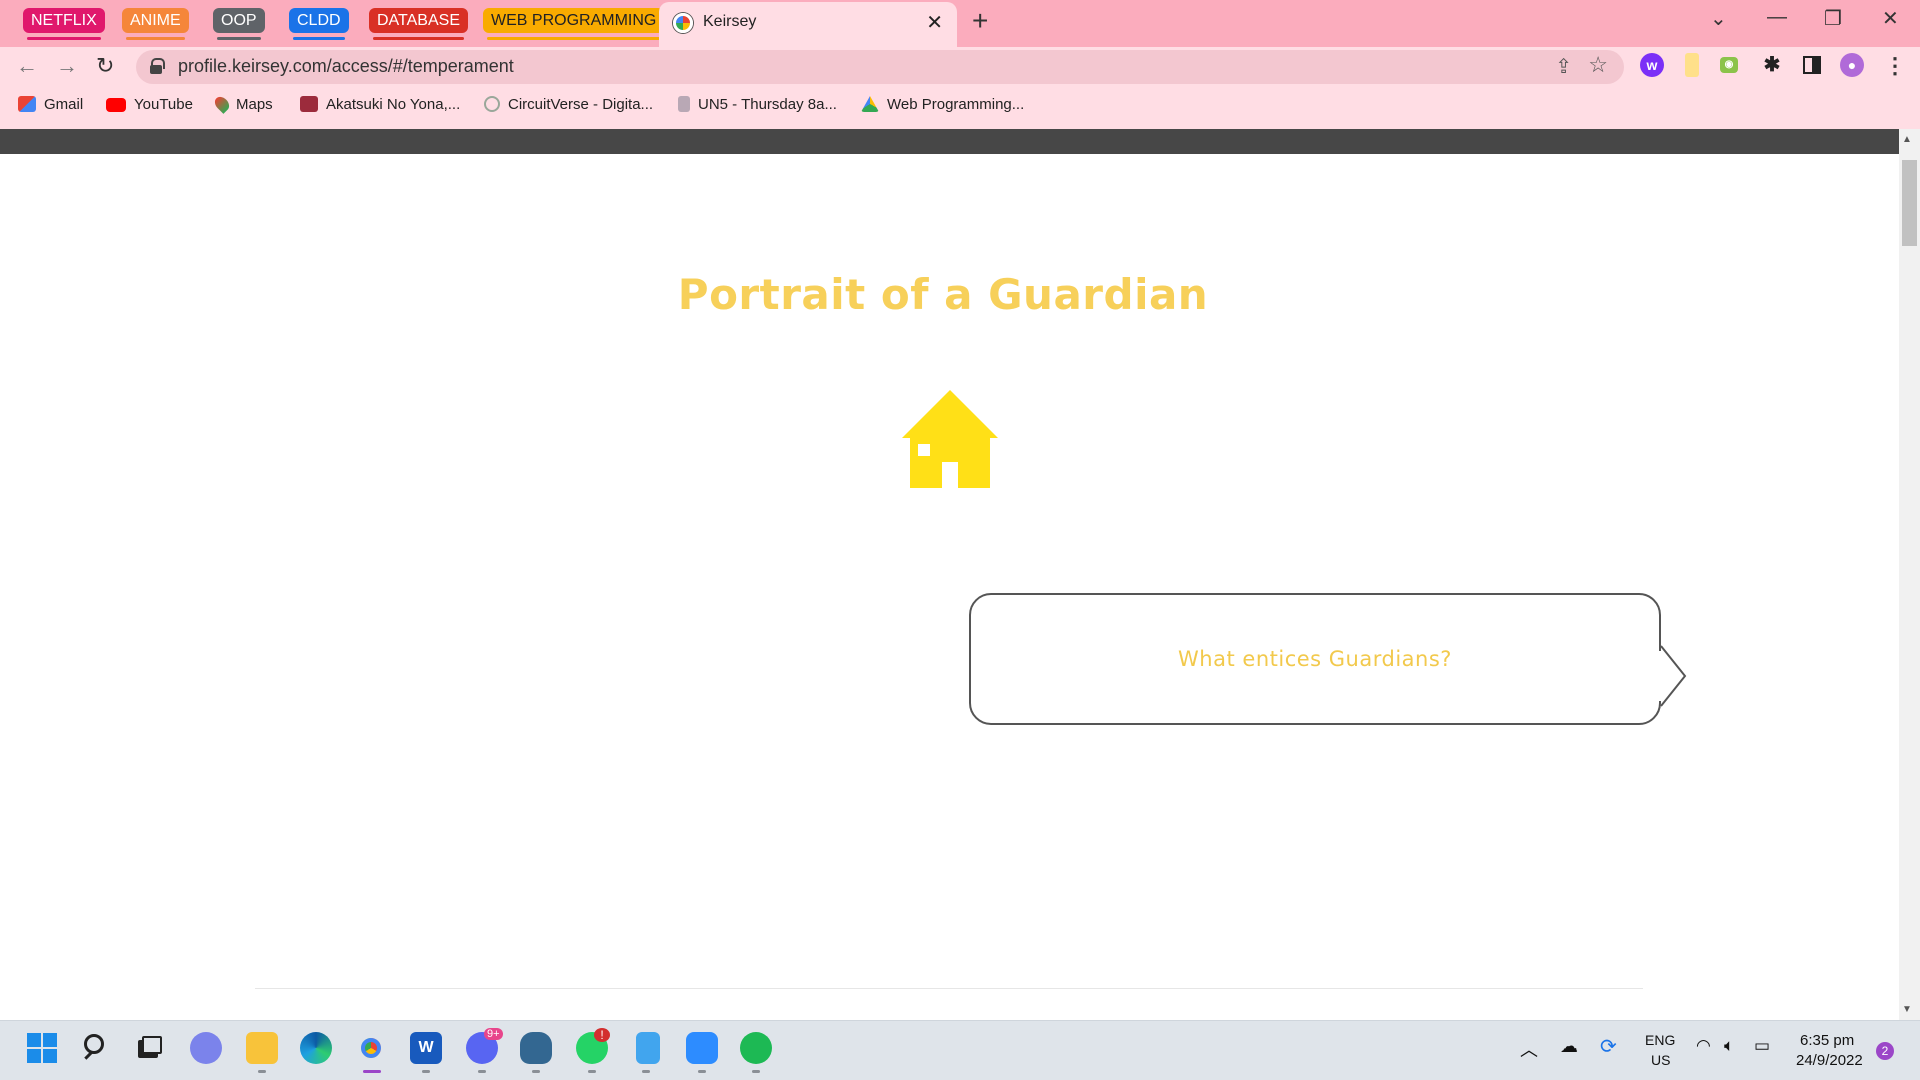 This screenshot has height=1080, width=1920. What do you see at coordinates (27, 66) in the screenshot?
I see `back-button: ←` at bounding box center [27, 66].